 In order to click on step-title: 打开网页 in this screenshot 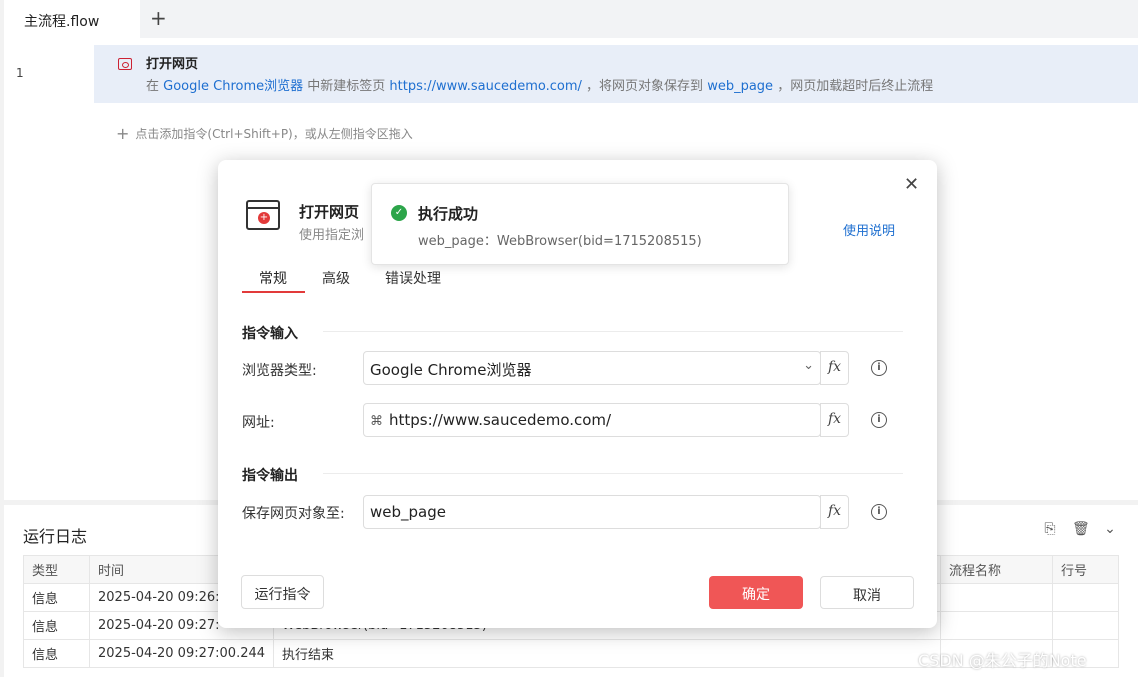, I will do `click(172, 64)`.